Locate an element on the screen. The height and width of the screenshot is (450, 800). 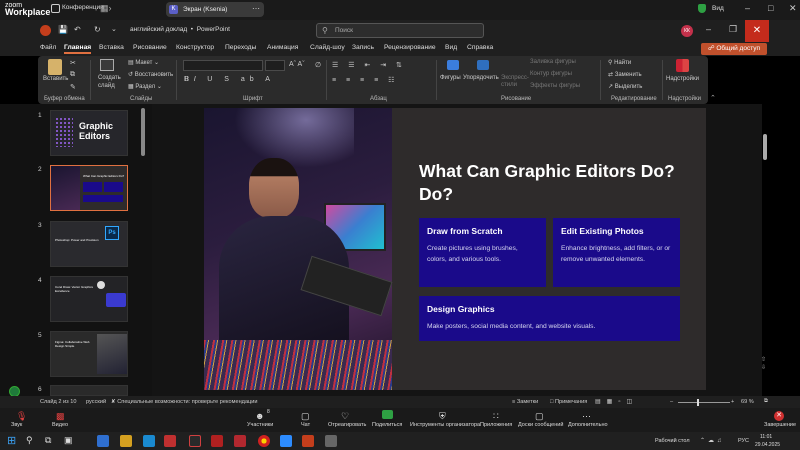
video-button: Видео is located at coordinates (60, 425).